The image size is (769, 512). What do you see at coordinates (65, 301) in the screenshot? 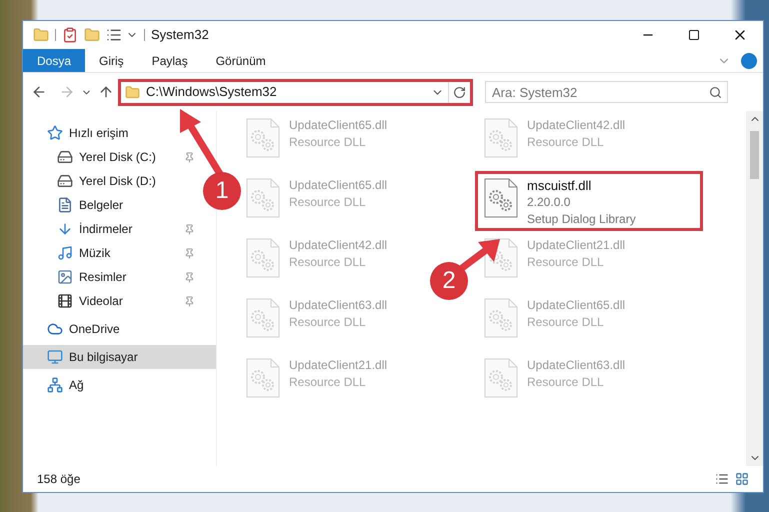
I see `film-icon` at bounding box center [65, 301].